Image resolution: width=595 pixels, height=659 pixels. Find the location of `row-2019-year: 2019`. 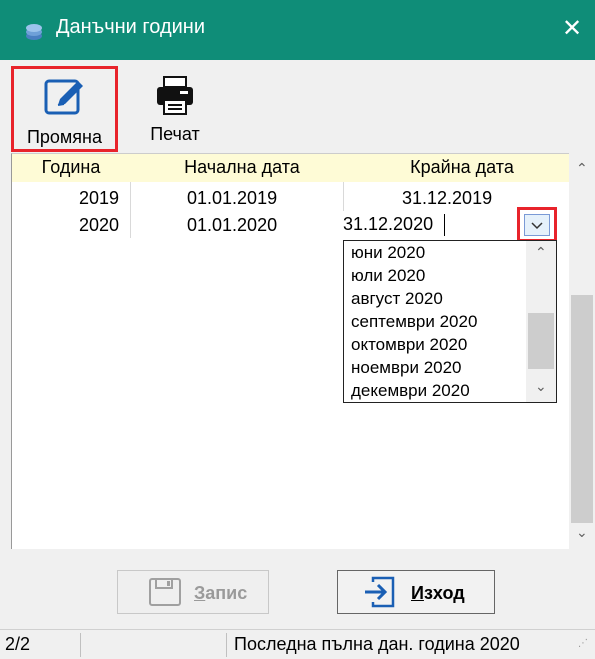

row-2019-year: 2019 is located at coordinates (99, 198).